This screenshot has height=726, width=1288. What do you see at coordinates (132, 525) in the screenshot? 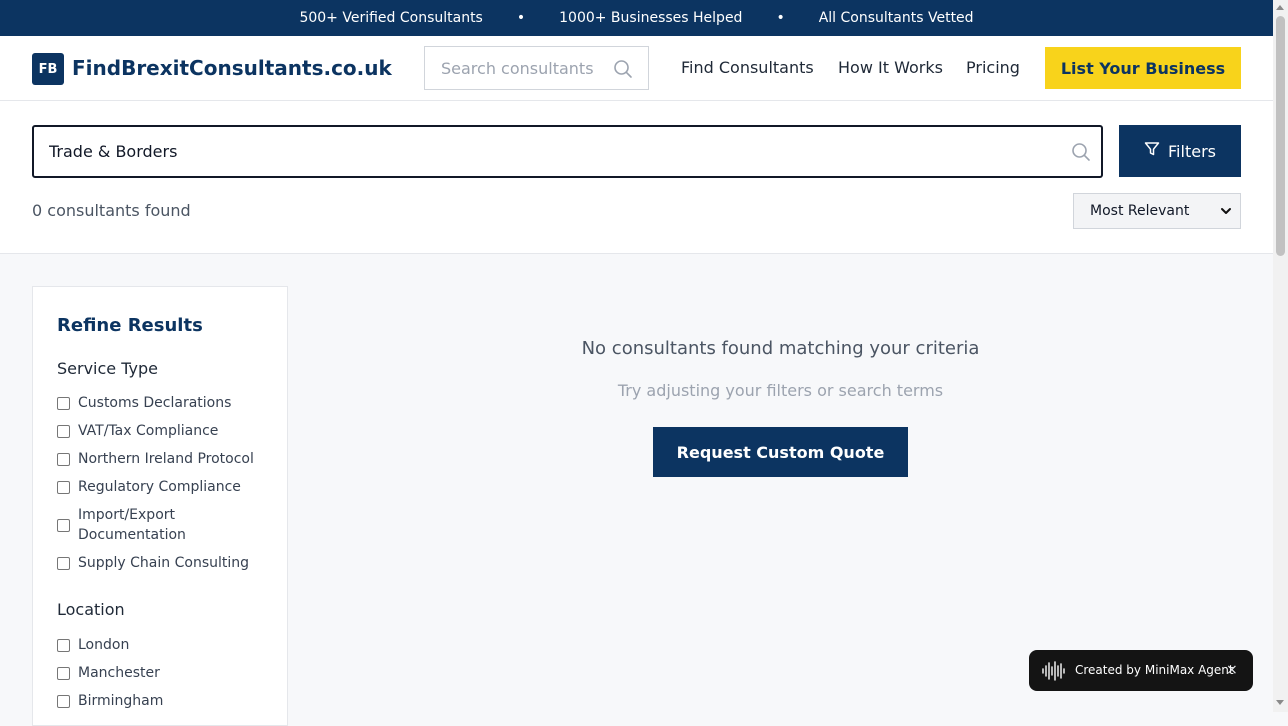
I see `filter-option-import-export-documentation: Import/Export Documentation` at bounding box center [132, 525].